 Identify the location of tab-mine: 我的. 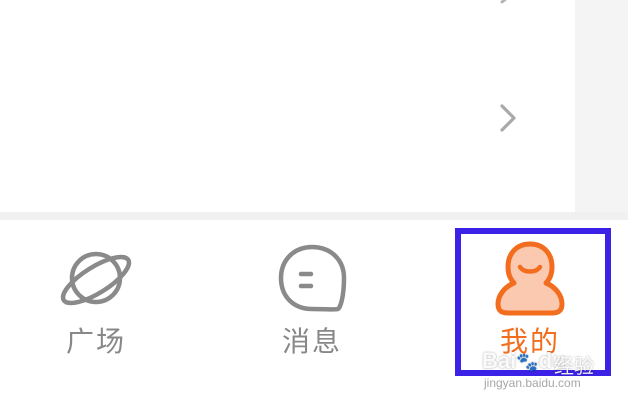
(530, 295).